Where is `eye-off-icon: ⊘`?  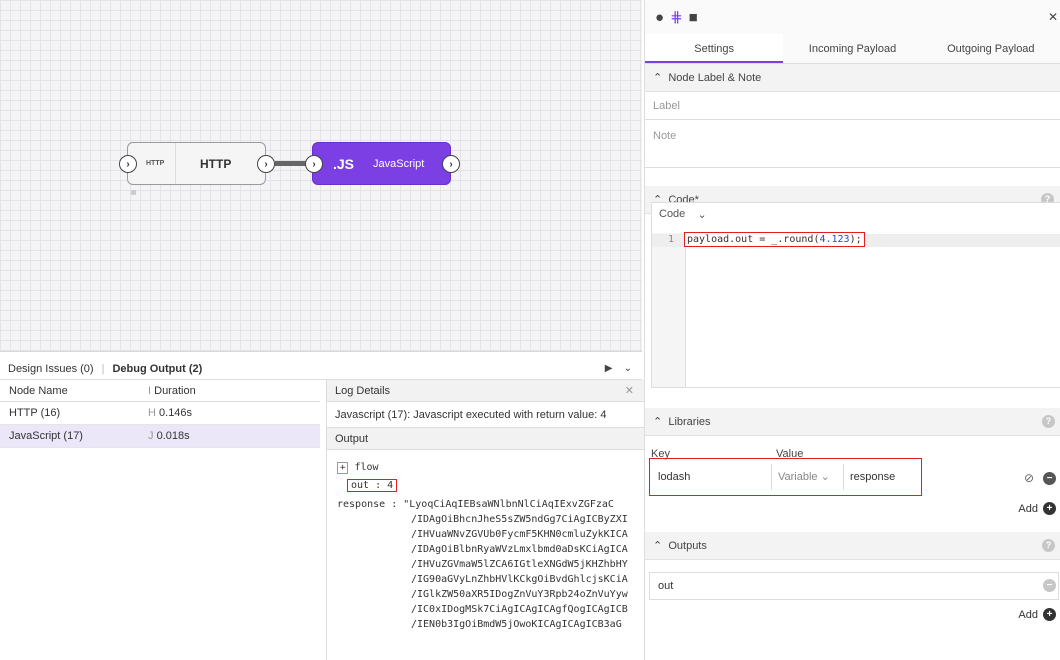 eye-off-icon: ⊘ is located at coordinates (1029, 478).